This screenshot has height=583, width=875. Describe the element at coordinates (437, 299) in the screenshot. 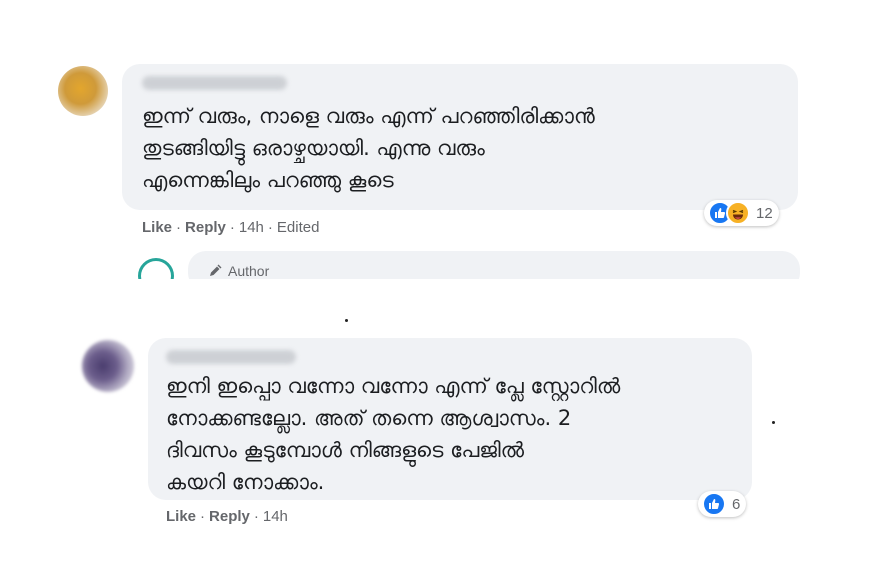

I see `crop-mask` at that location.